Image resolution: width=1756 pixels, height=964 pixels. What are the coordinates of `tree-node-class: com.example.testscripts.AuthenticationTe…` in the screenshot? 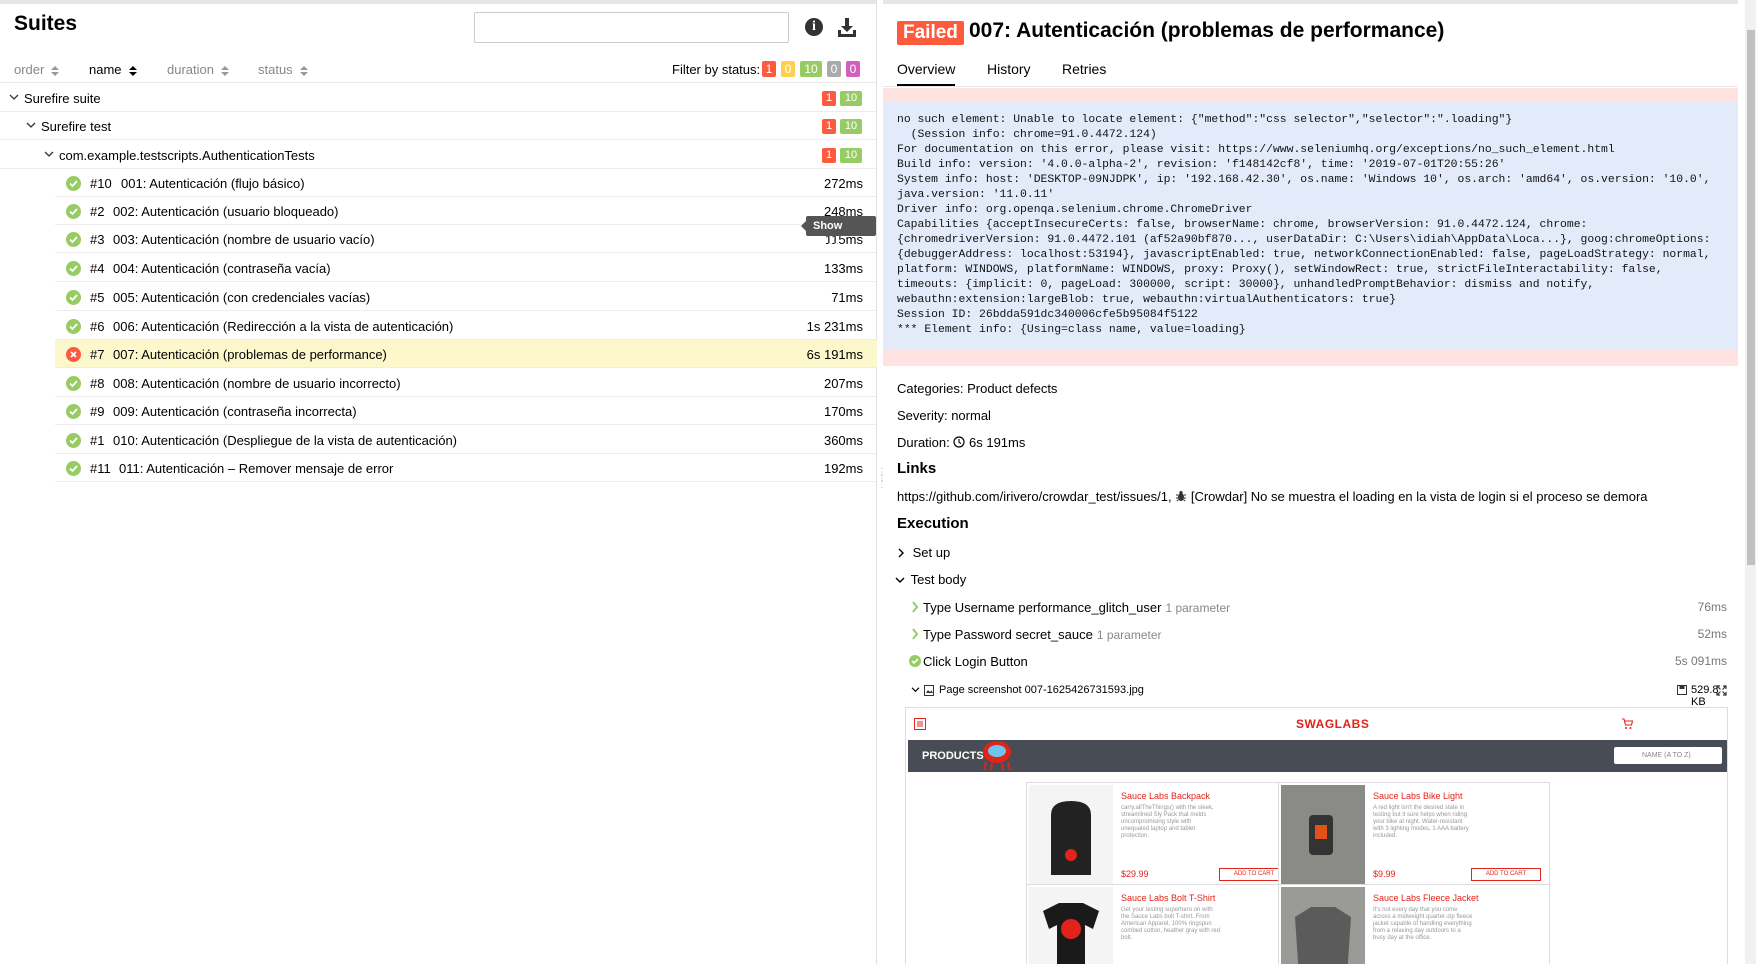 It's located at (438, 155).